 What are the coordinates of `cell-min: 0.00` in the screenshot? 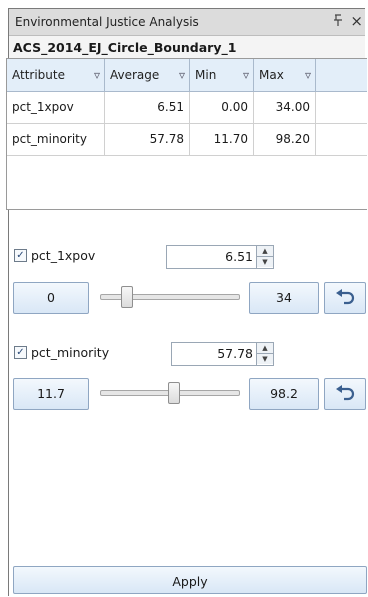 It's located at (222, 107).